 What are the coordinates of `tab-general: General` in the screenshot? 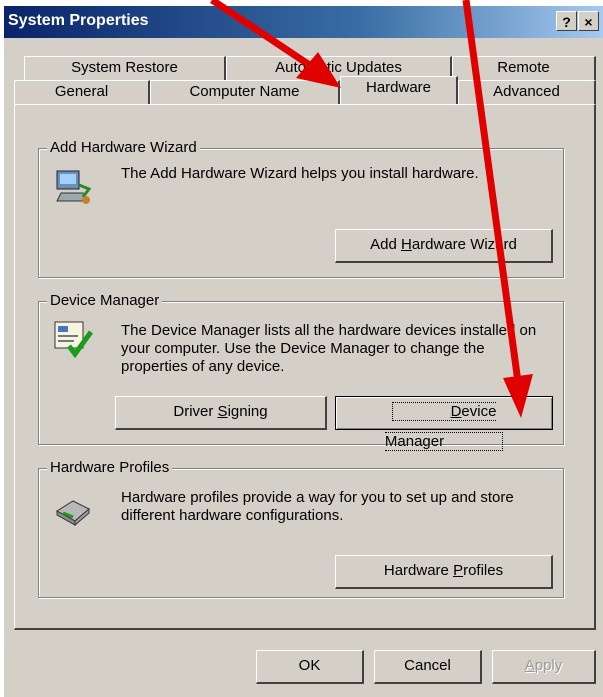 It's located at (82, 92).